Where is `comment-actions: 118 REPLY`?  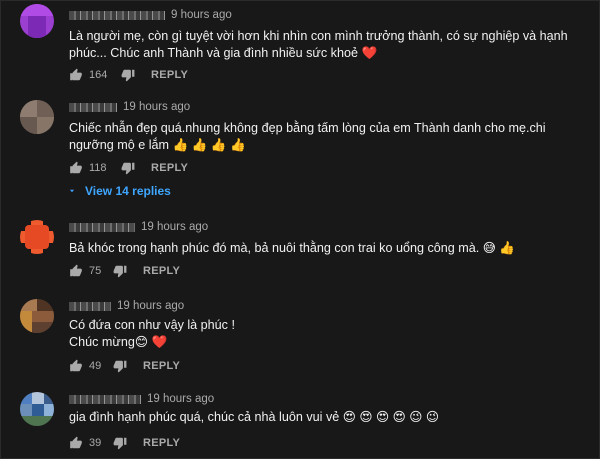 comment-actions: 118 REPLY is located at coordinates (128, 168).